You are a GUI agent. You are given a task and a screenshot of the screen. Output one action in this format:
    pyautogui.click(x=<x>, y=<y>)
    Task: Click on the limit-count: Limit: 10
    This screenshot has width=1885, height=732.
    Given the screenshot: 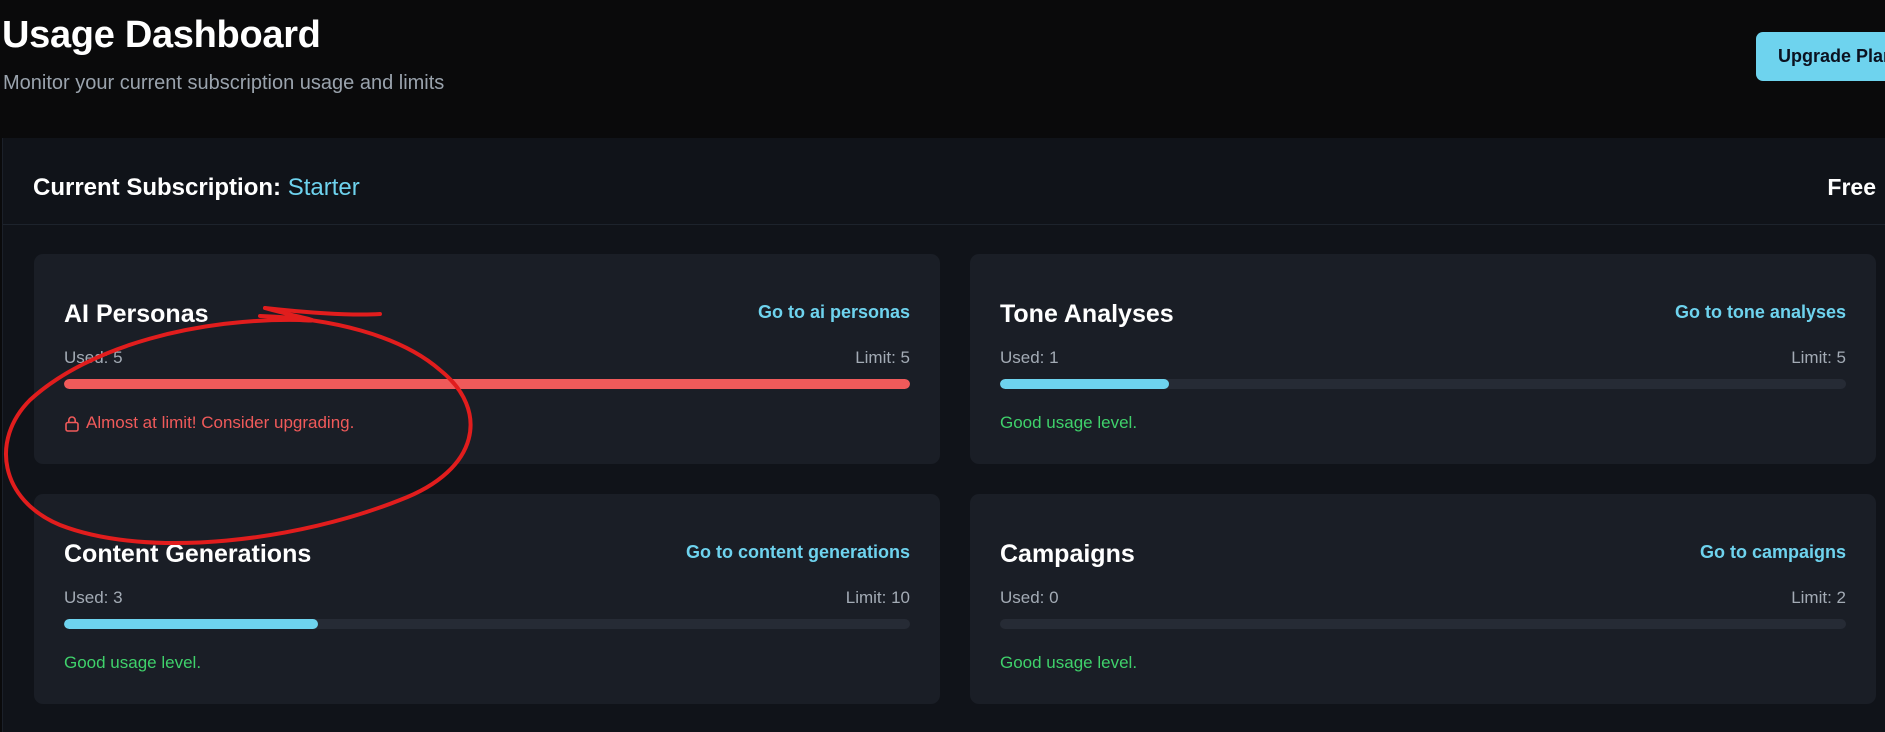 What is the action you would take?
    pyautogui.click(x=877, y=597)
    